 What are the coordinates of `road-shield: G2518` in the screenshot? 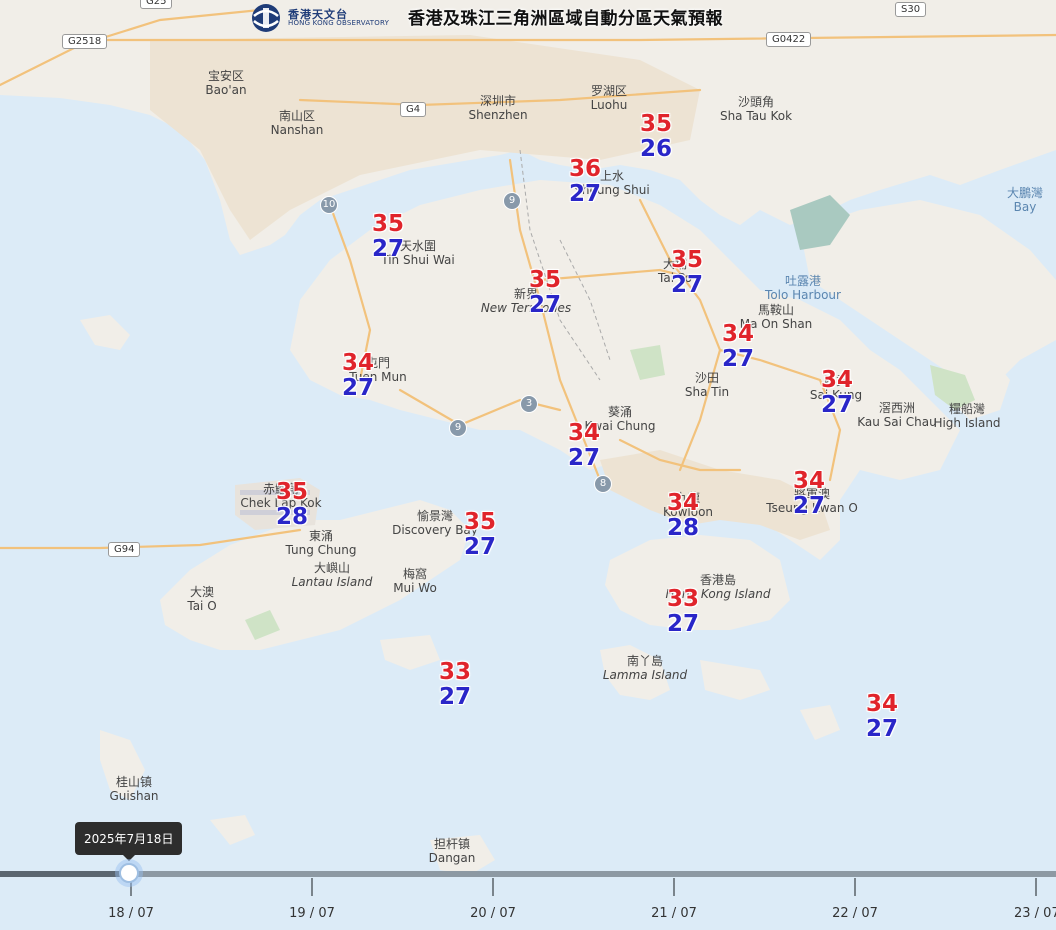 It's located at (85, 41).